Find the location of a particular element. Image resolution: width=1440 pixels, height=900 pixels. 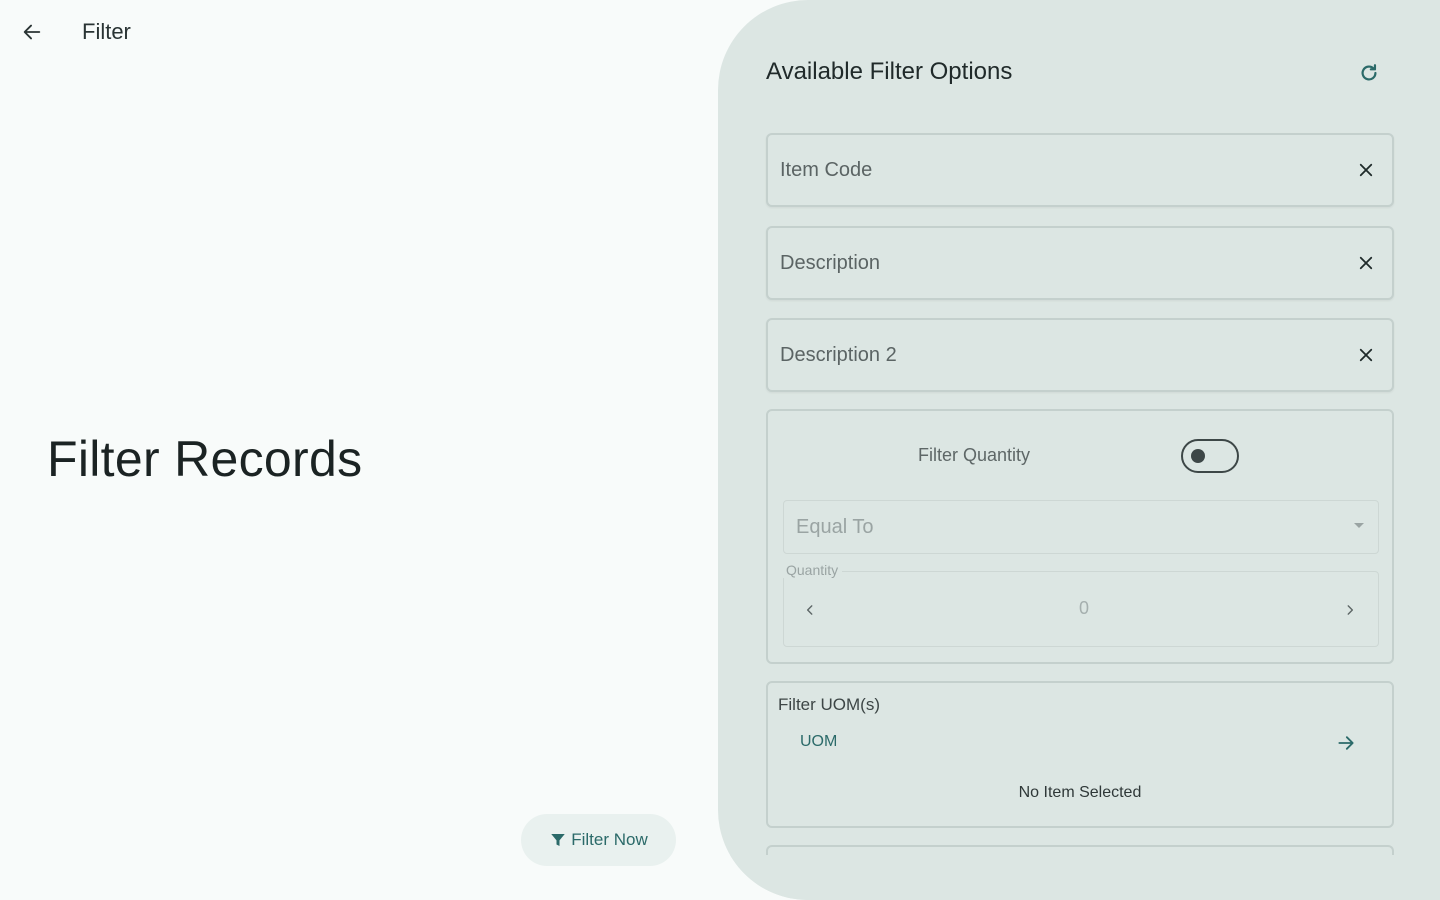

quantity-filter-card: Filter Quantity Equal To 0 Quantity is located at coordinates (1080, 536).